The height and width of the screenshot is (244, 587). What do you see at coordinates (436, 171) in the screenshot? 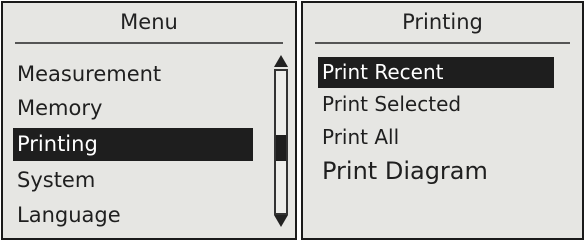
I see `menu-item-print-diagram: Print Diagram` at bounding box center [436, 171].